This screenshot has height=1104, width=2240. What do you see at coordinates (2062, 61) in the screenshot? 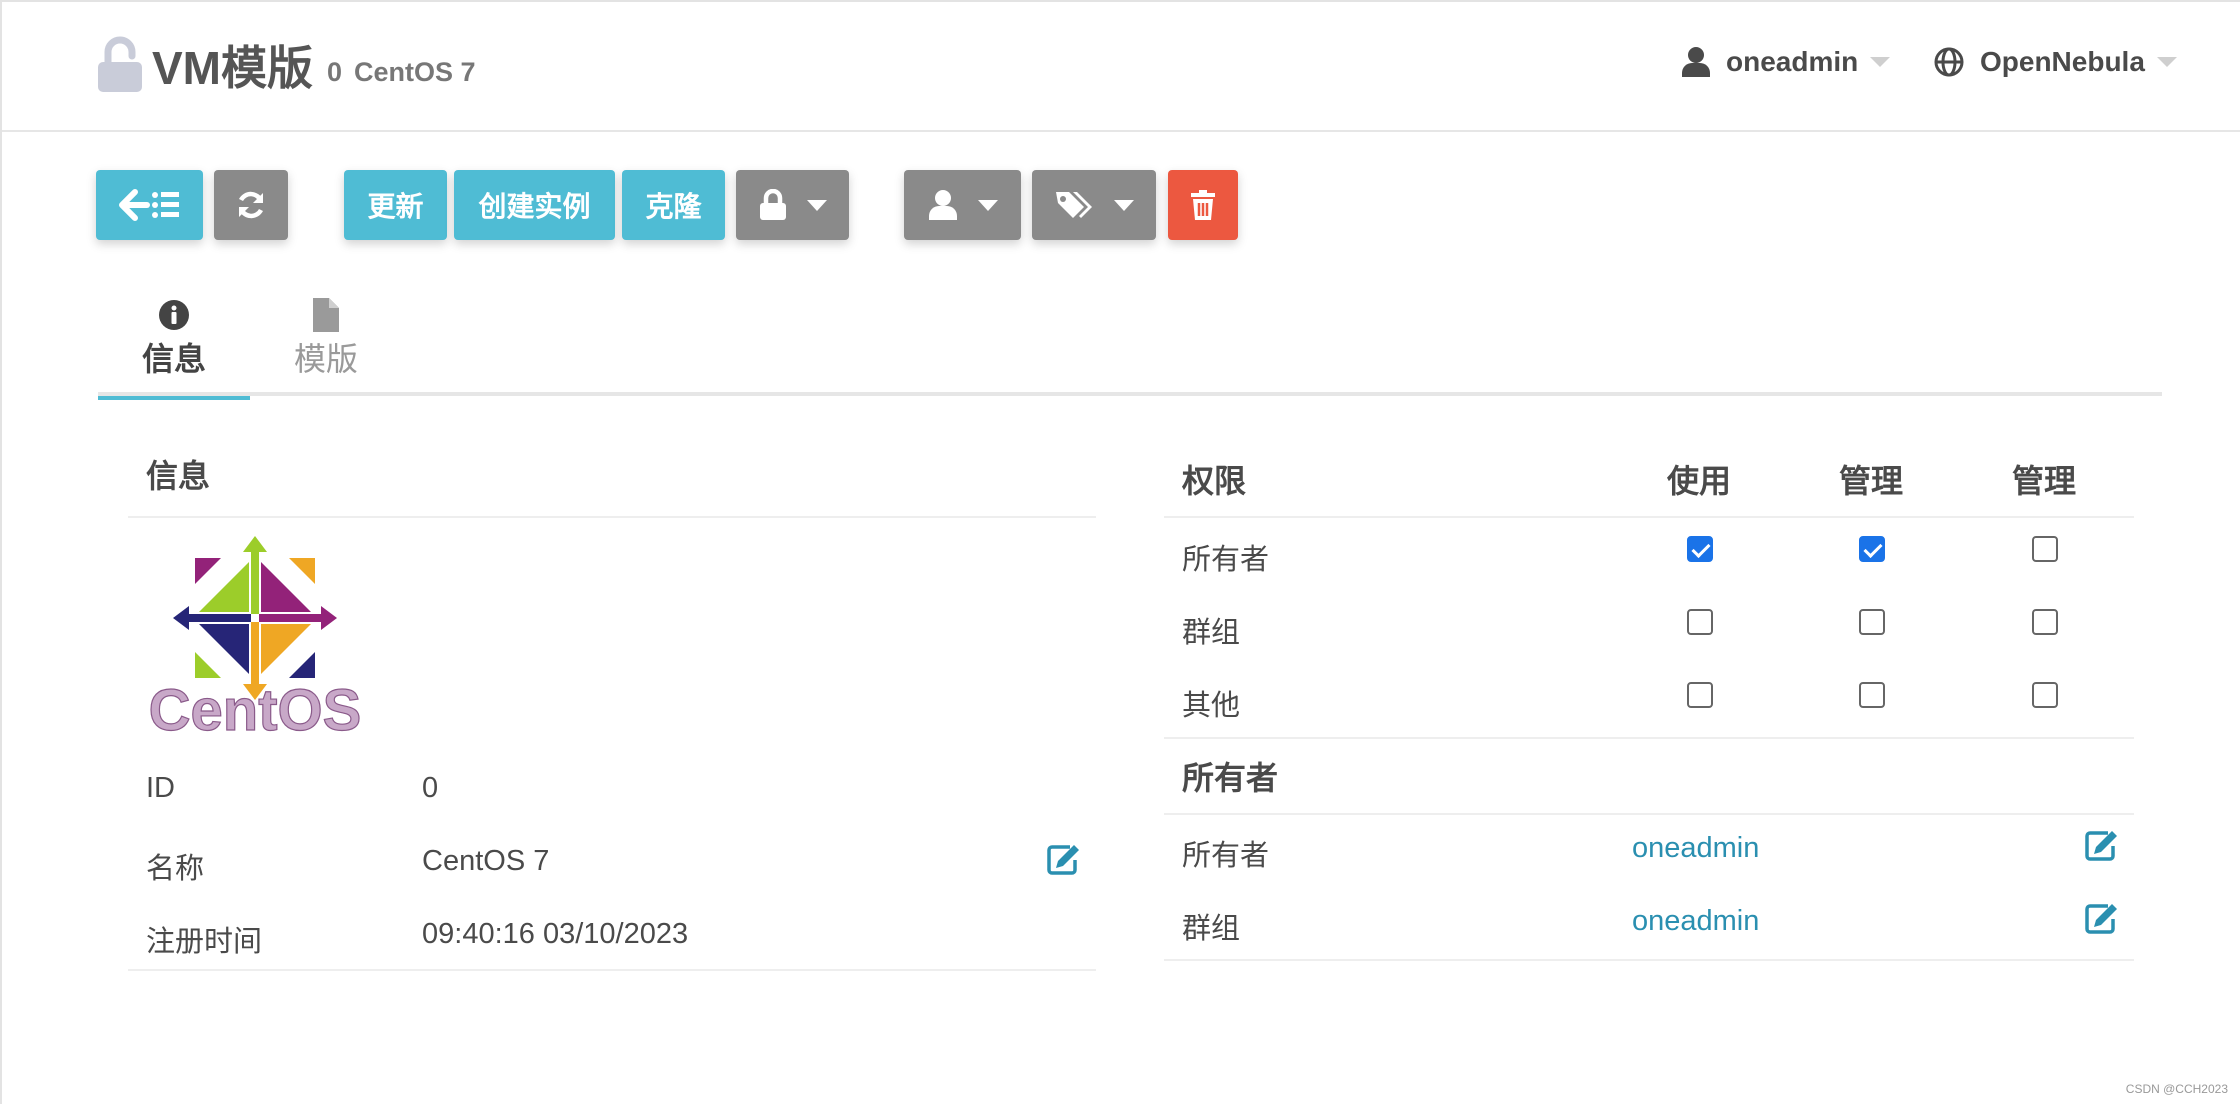
I see `zone-menu-label: OpenNebula` at bounding box center [2062, 61].